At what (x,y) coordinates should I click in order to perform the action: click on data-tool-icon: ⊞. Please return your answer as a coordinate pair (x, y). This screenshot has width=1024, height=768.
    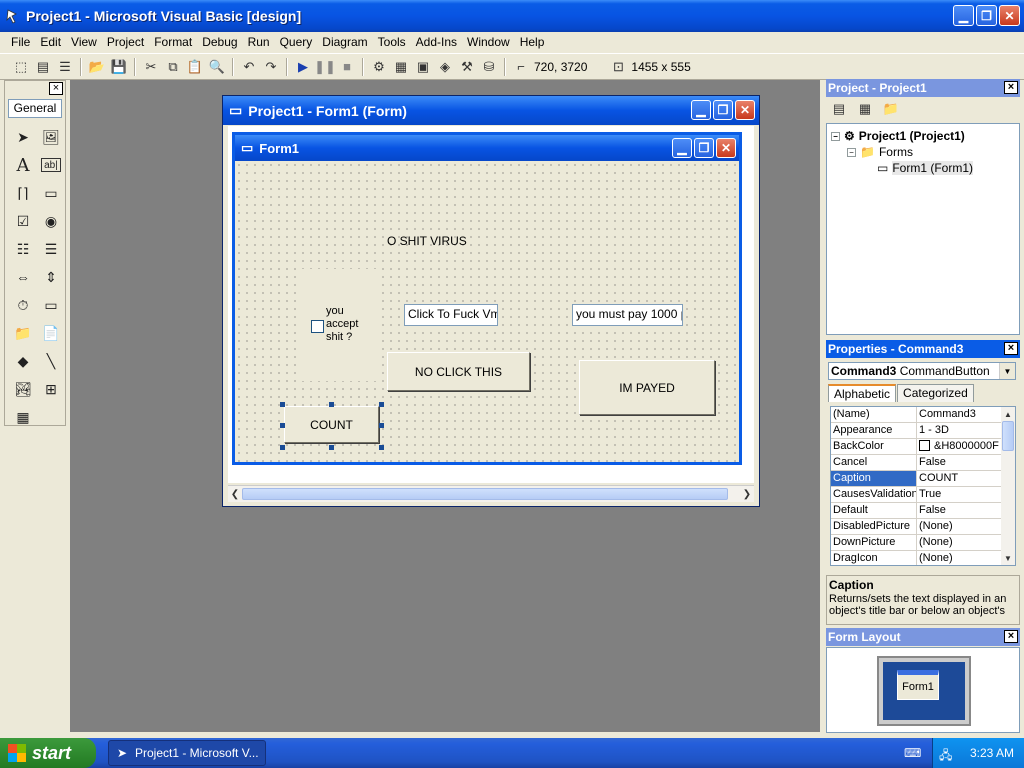
    Looking at the image, I should click on (51, 389).